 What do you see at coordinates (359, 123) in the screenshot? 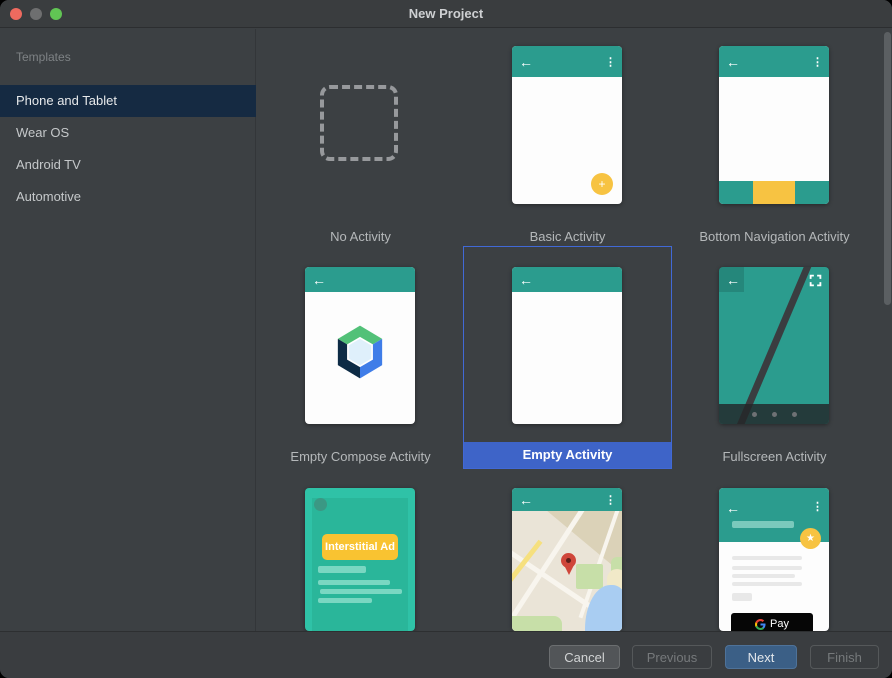
I see `no-activity-placeholder-icon` at bounding box center [359, 123].